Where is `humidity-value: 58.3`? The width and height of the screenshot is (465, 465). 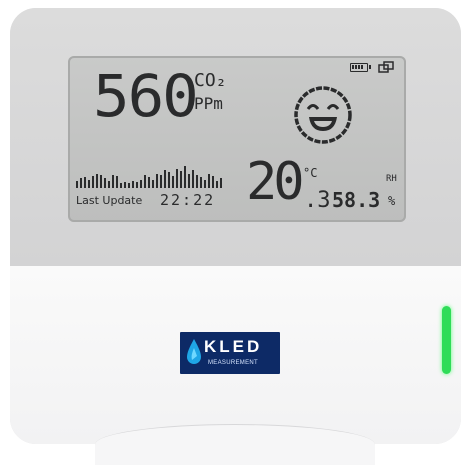 humidity-value: 58.3 is located at coordinates (356, 200).